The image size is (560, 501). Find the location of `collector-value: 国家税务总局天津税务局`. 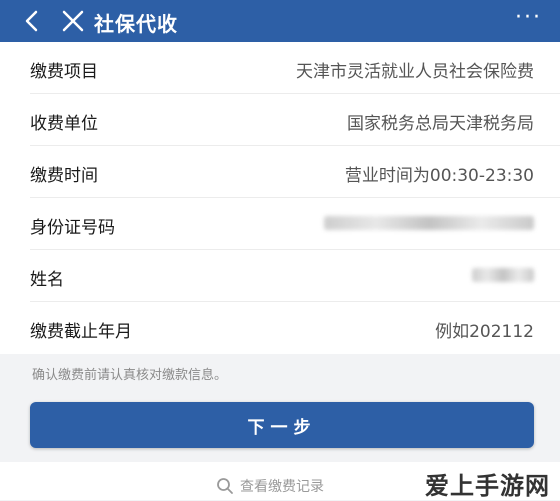

collector-value: 国家税务总局天津税务局 is located at coordinates (440, 124).